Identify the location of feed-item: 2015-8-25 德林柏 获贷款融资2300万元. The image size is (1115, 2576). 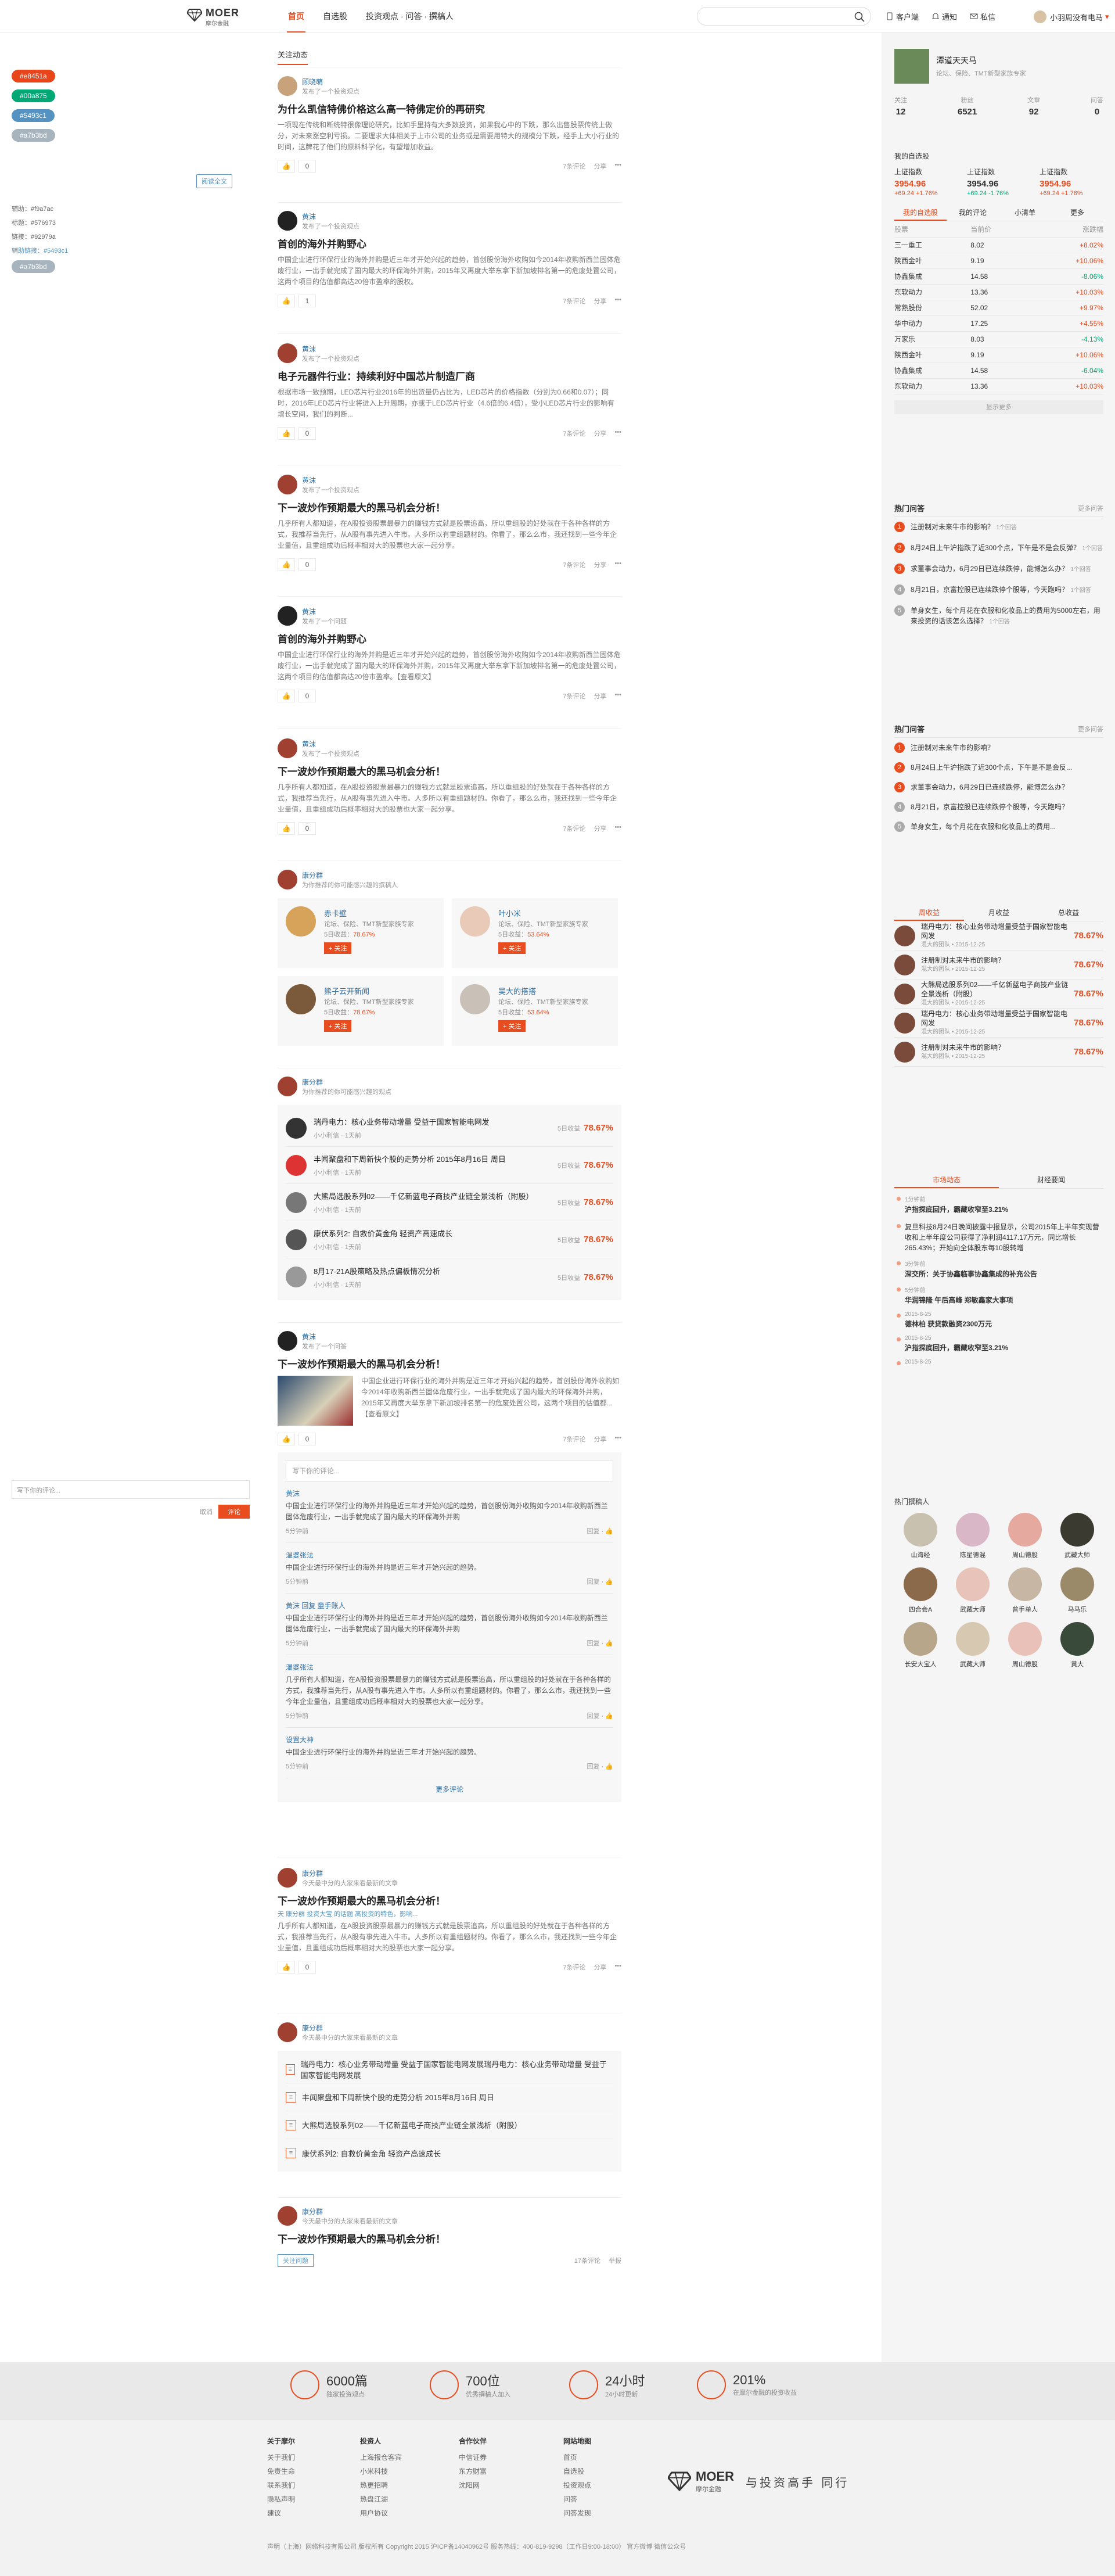
(998, 1323).